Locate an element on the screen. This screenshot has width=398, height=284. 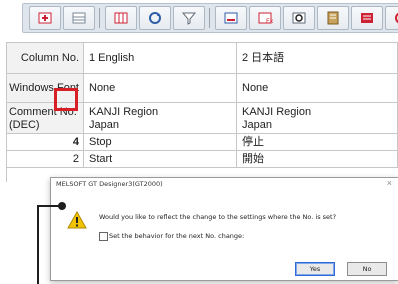
export-icon: Ex is located at coordinates (265, 18).